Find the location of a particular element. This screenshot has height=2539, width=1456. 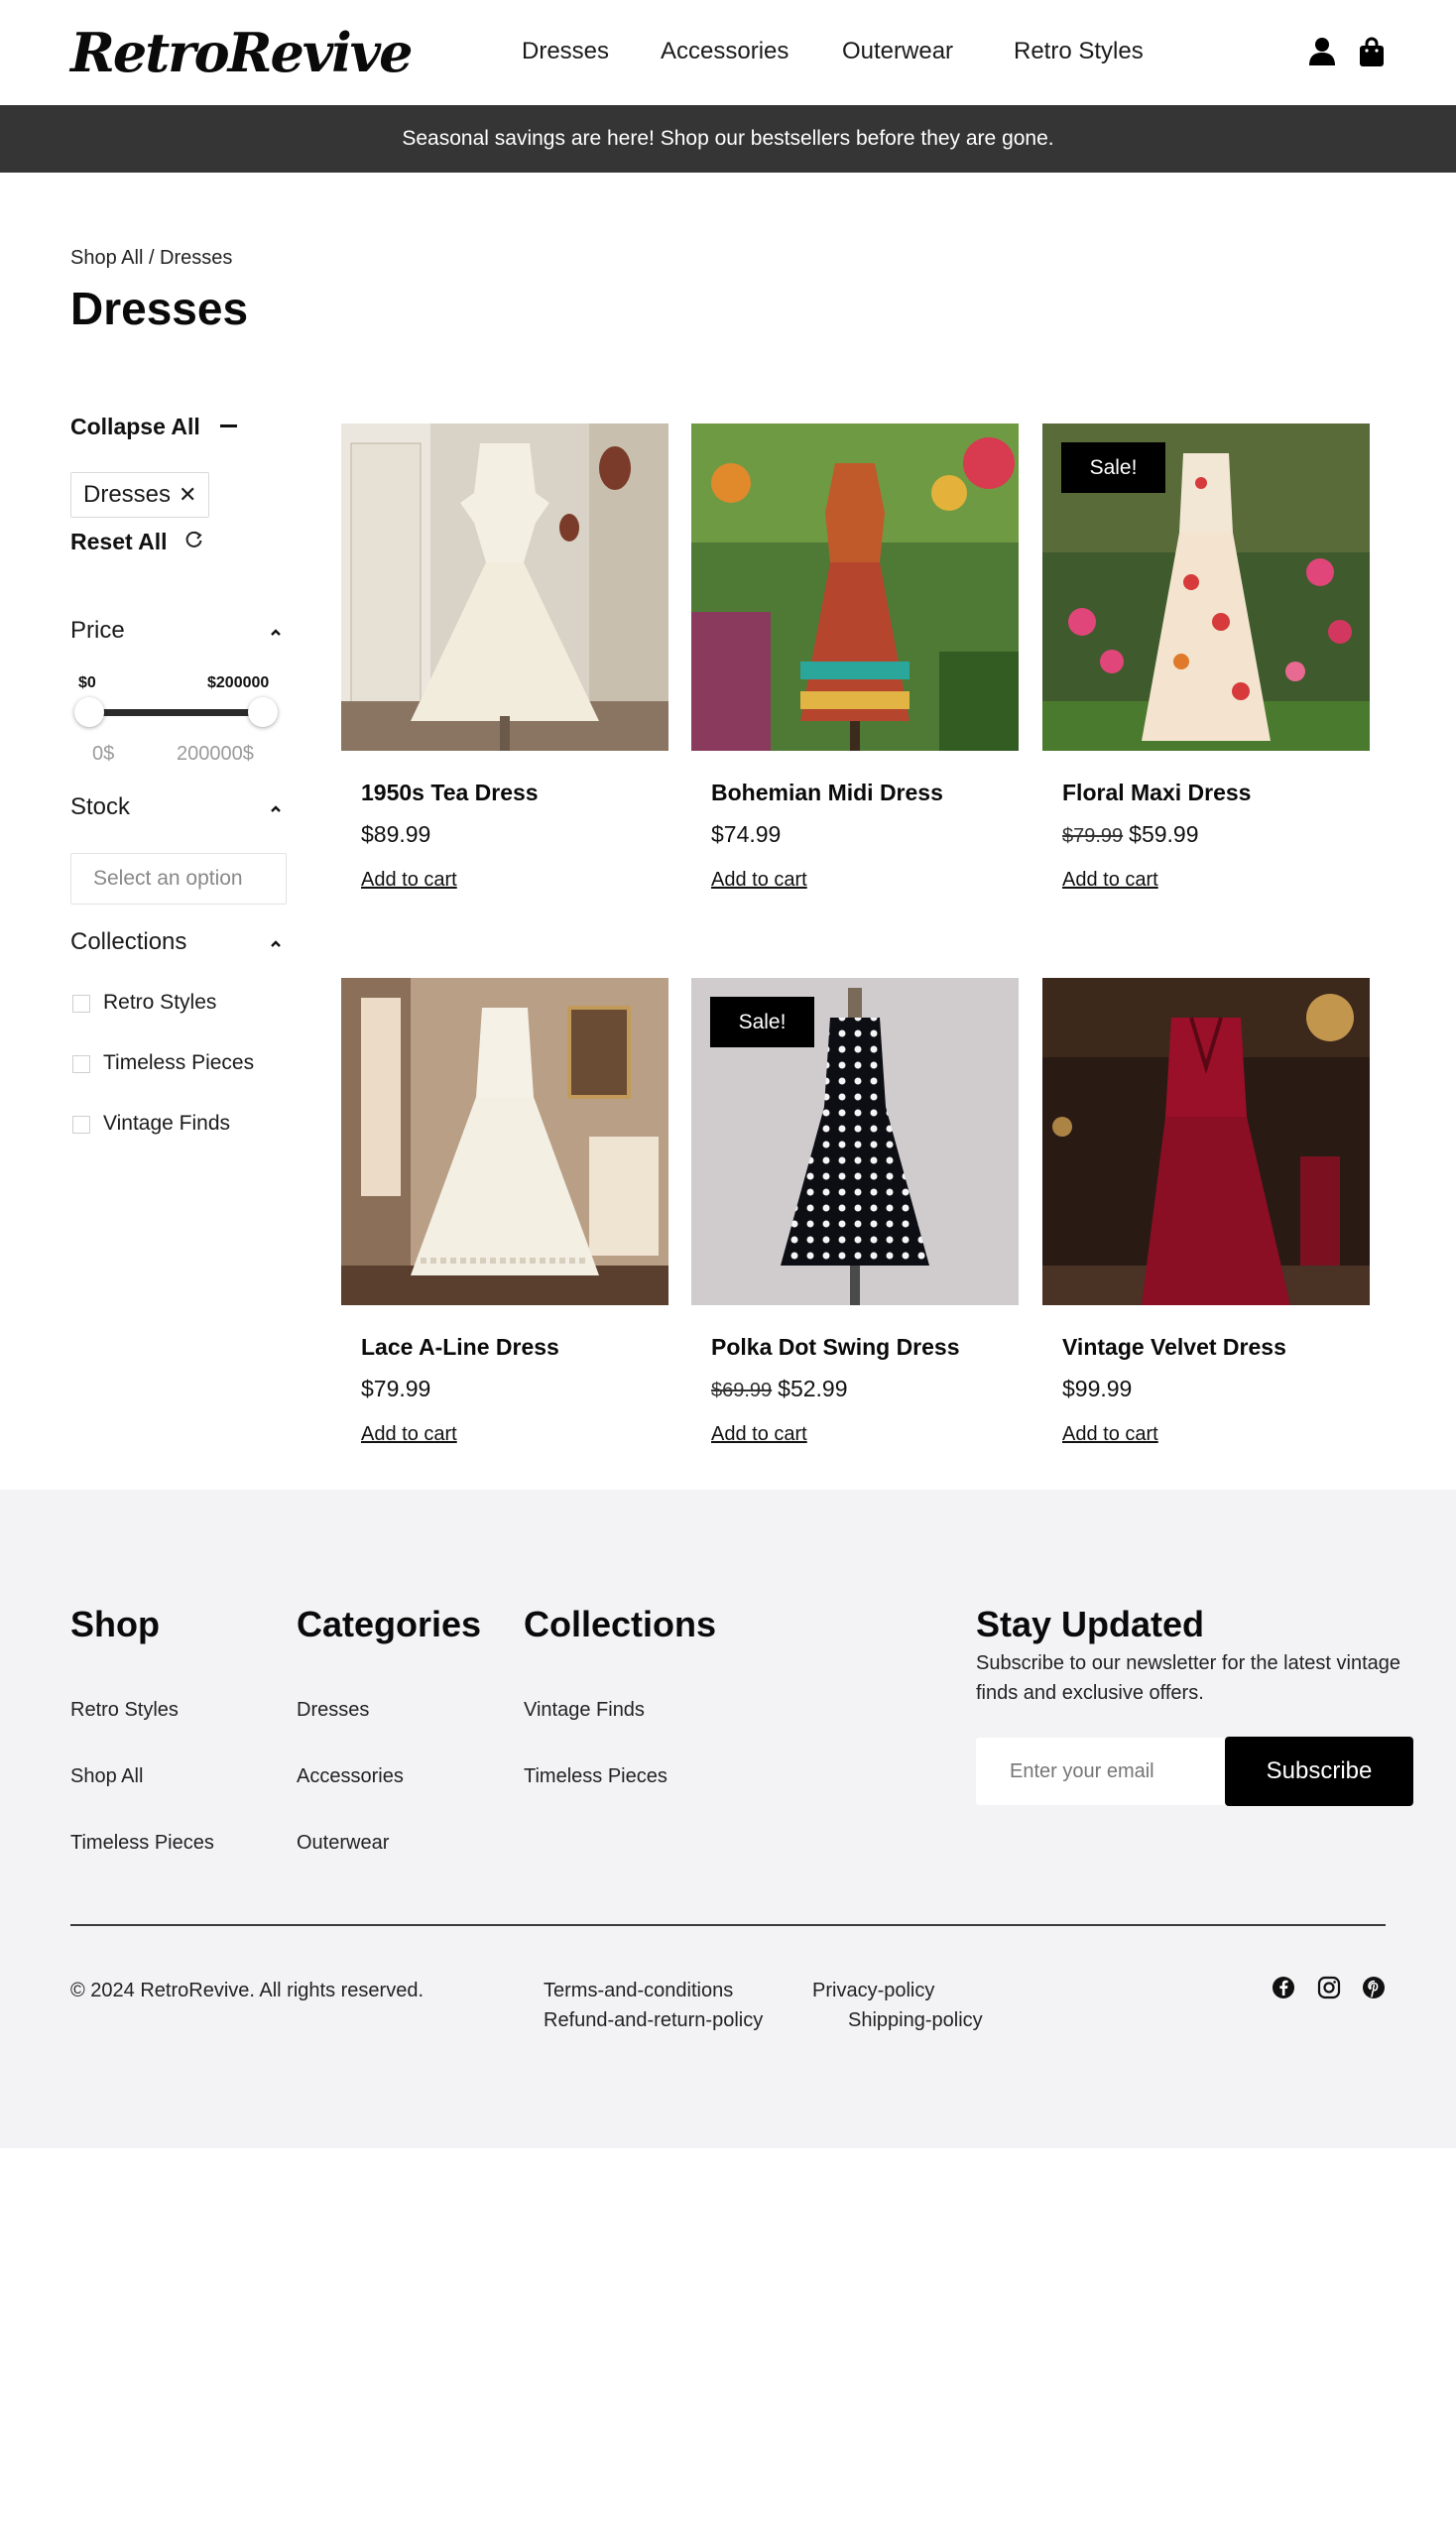

product-current-price: $74.99 is located at coordinates (746, 834).